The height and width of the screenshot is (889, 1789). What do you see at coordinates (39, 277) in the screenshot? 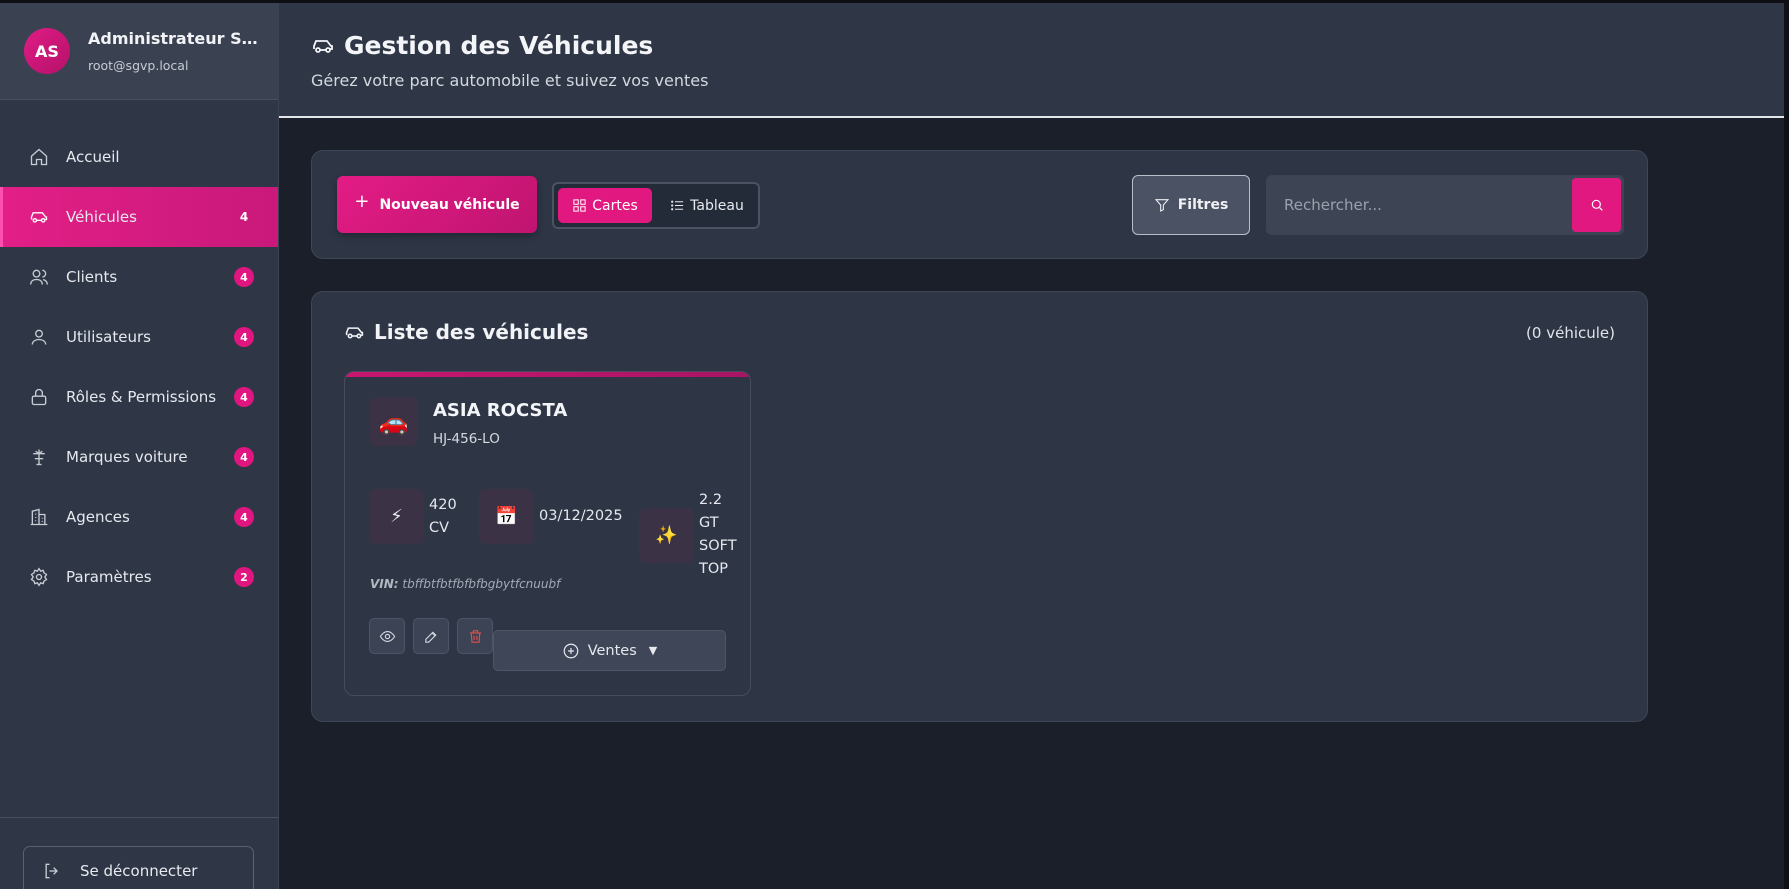
I see `users-icon` at bounding box center [39, 277].